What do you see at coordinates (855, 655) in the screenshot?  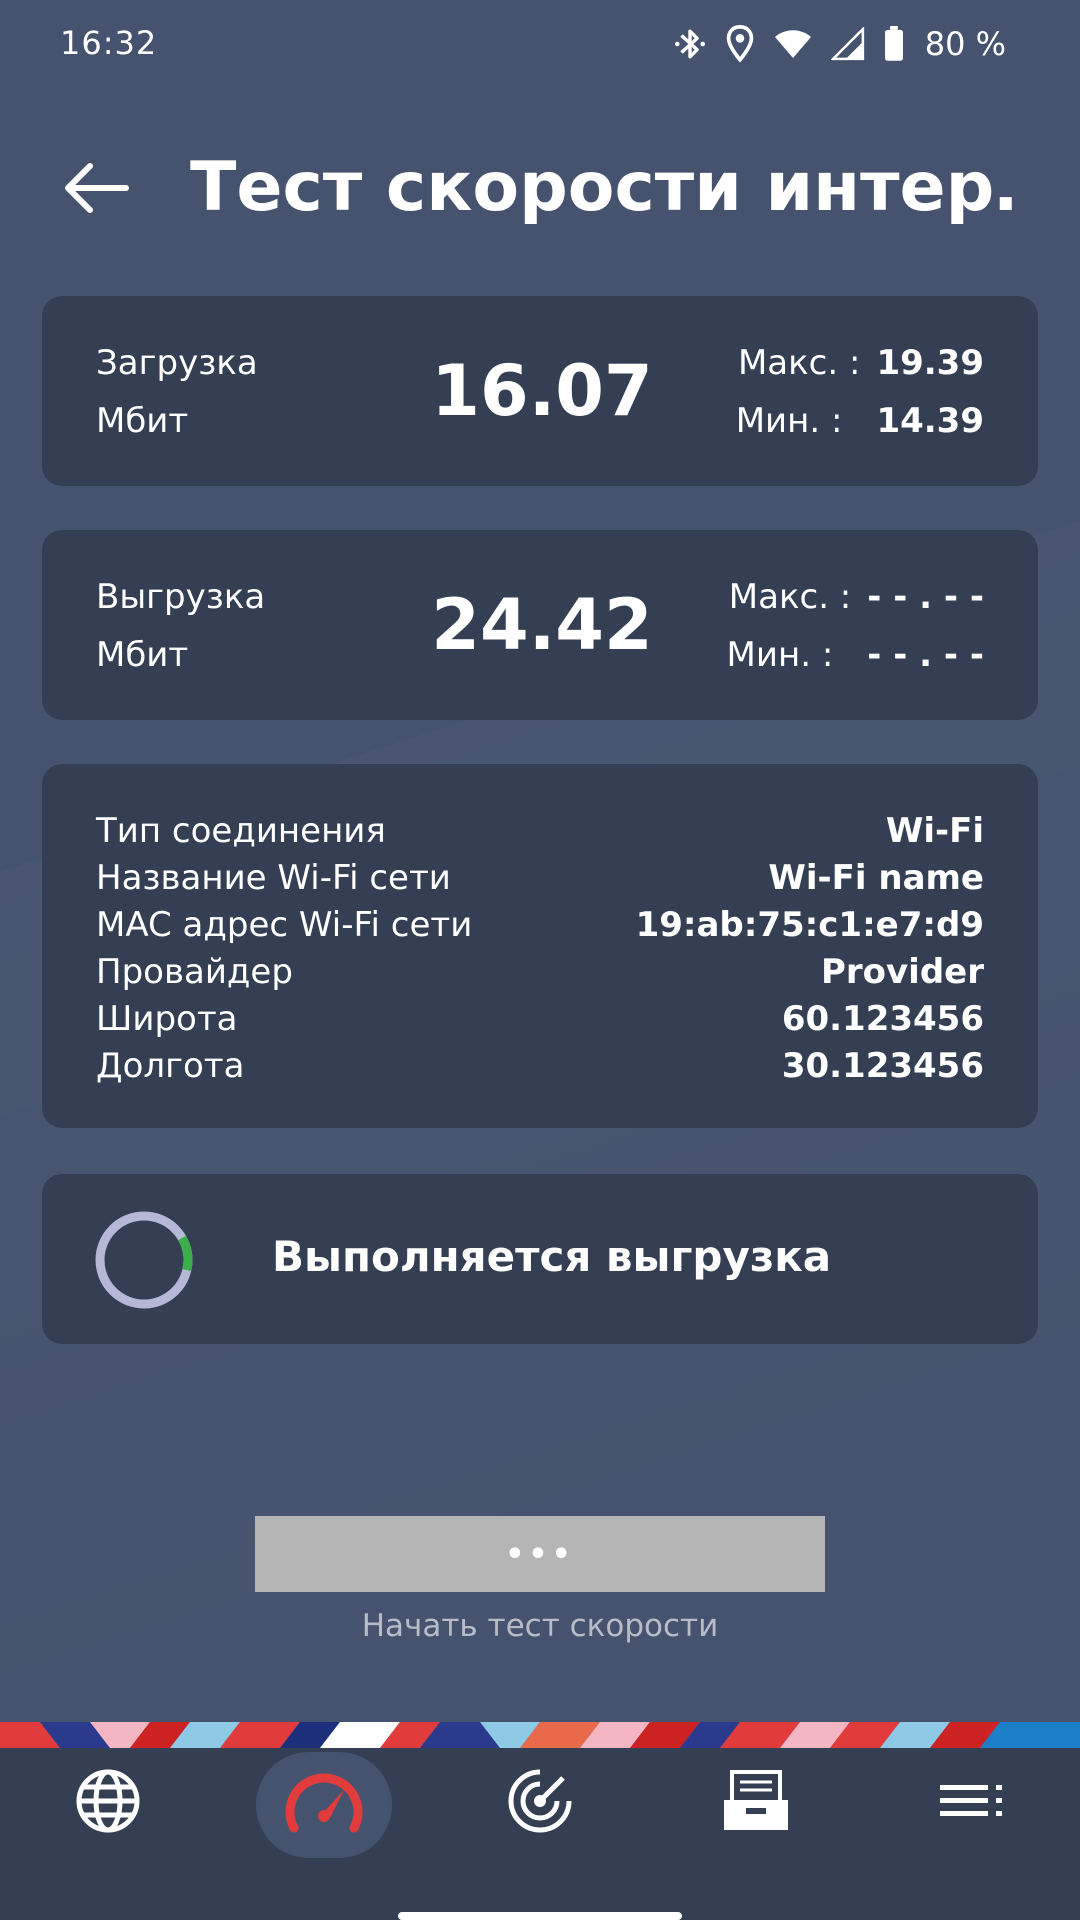 I see `upload-min: Мин. : - - . - -` at bounding box center [855, 655].